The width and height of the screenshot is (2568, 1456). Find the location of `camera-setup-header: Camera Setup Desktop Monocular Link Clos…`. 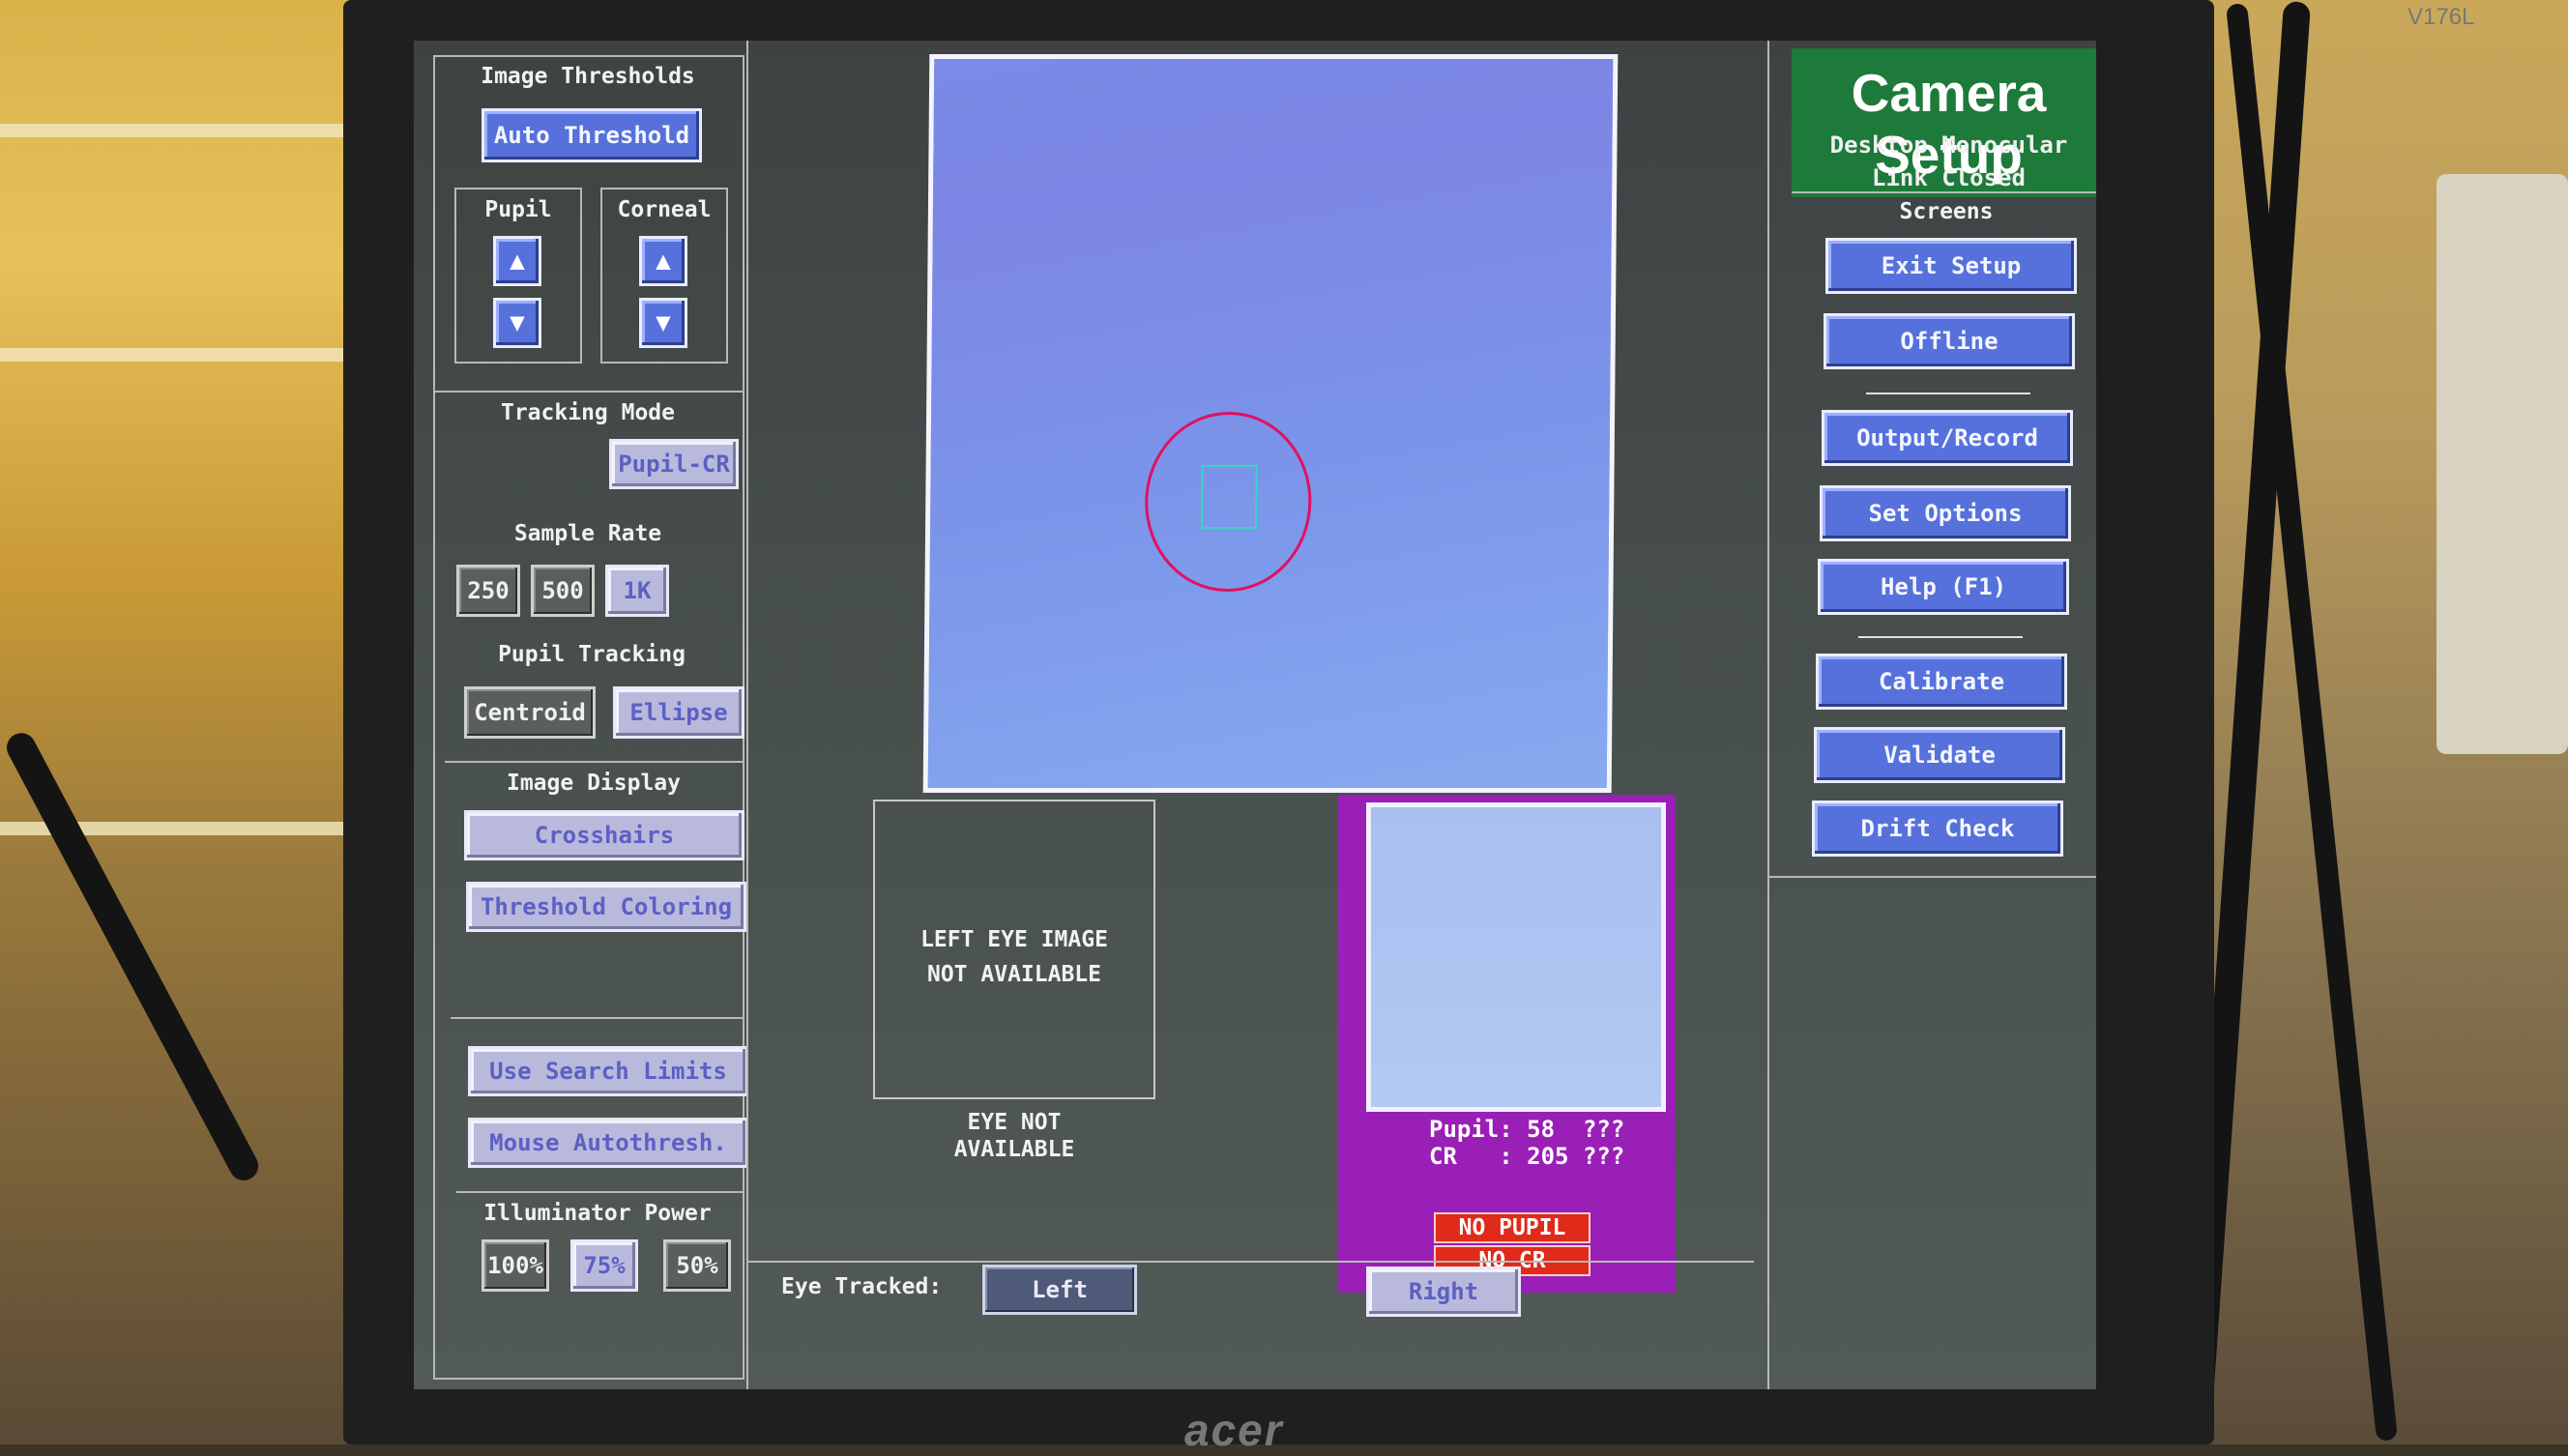

camera-setup-header: Camera Setup Desktop Monocular Link Clos… is located at coordinates (1944, 123).